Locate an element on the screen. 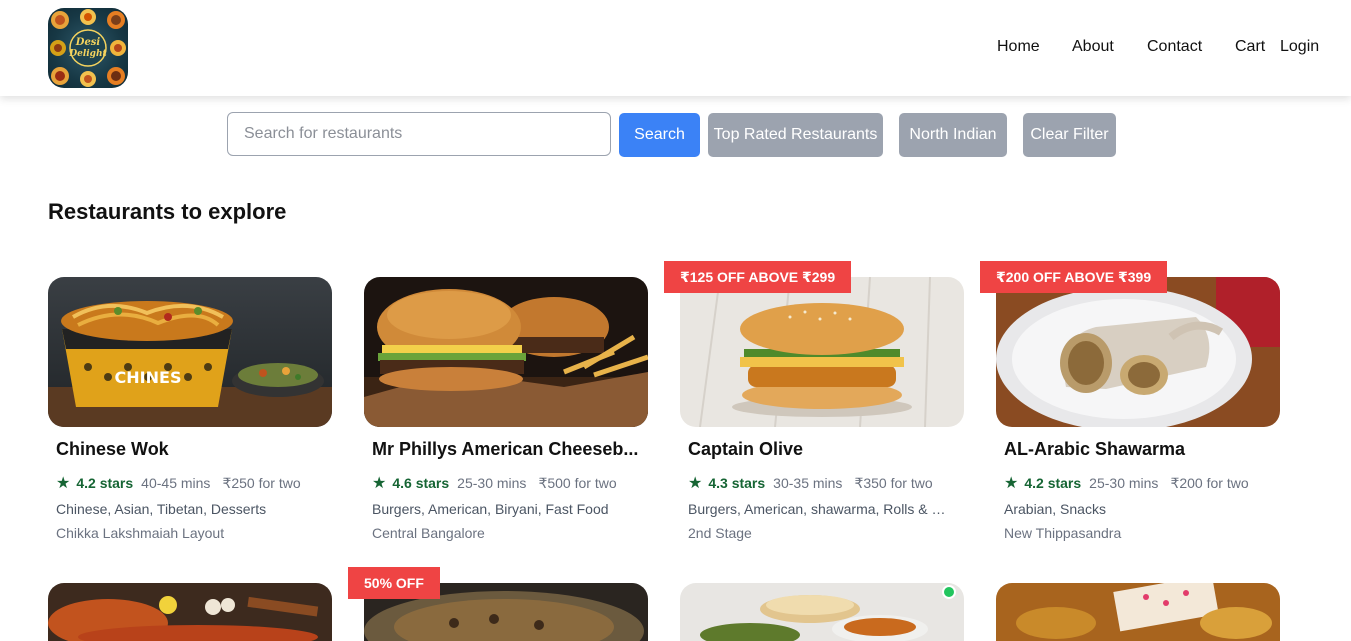 The height and width of the screenshot is (641, 1351). brand-logo: Desi Delight is located at coordinates (88, 48).